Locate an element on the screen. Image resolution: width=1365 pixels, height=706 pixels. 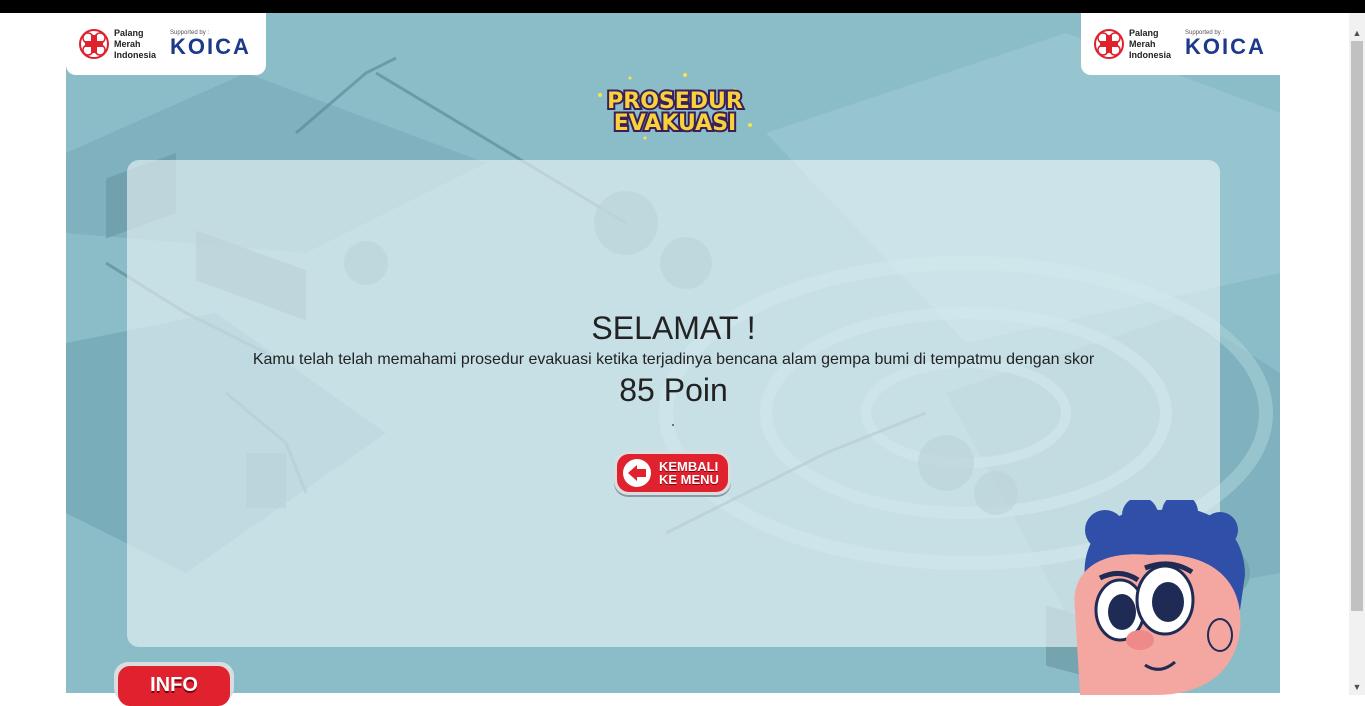
scroll-down-arrow-icon: ▼ is located at coordinates (1357, 687).